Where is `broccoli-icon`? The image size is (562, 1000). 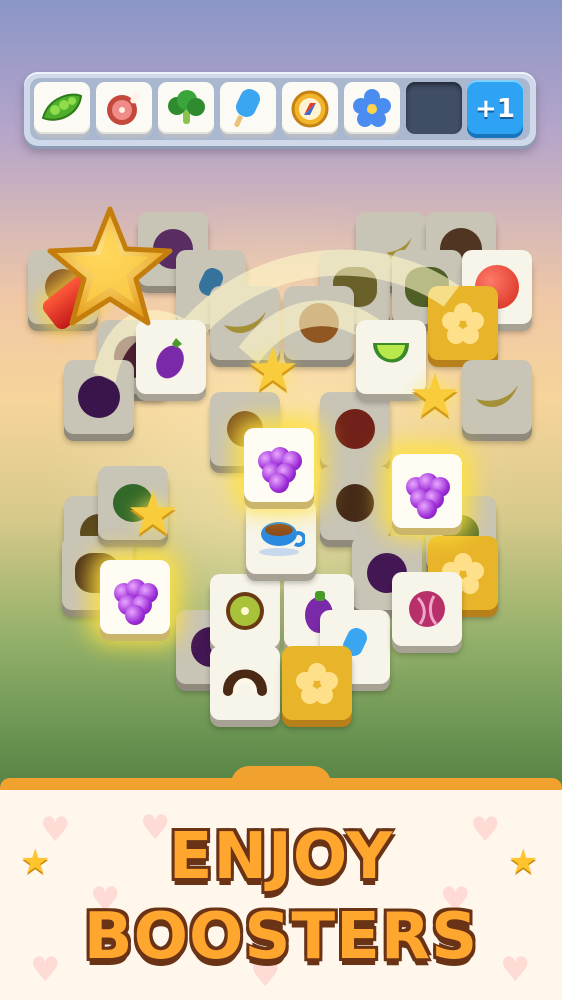 broccoli-icon is located at coordinates (186, 107).